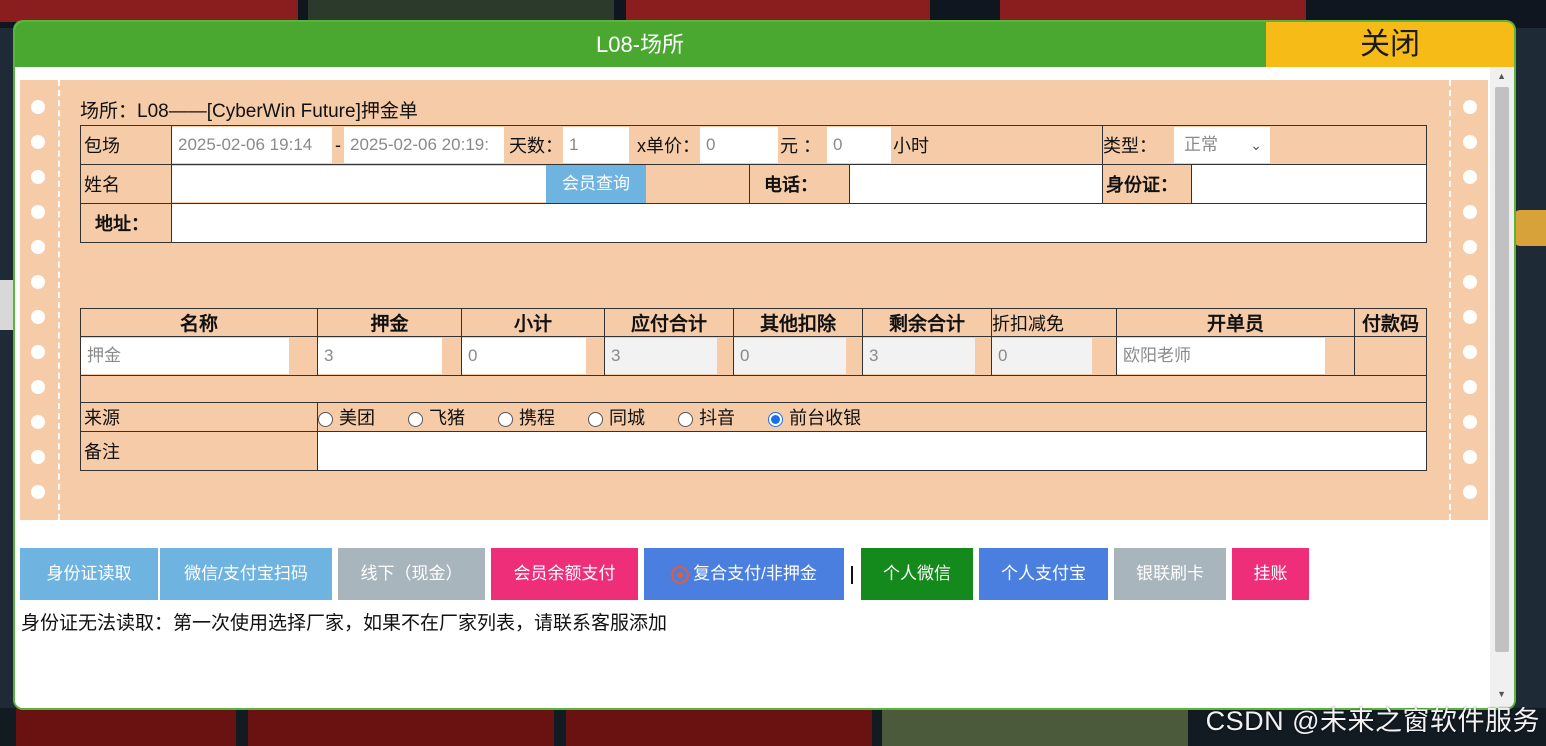 This screenshot has height=746, width=1546. I want to click on modal-header: L08-场所 关闭, so click(764, 44).